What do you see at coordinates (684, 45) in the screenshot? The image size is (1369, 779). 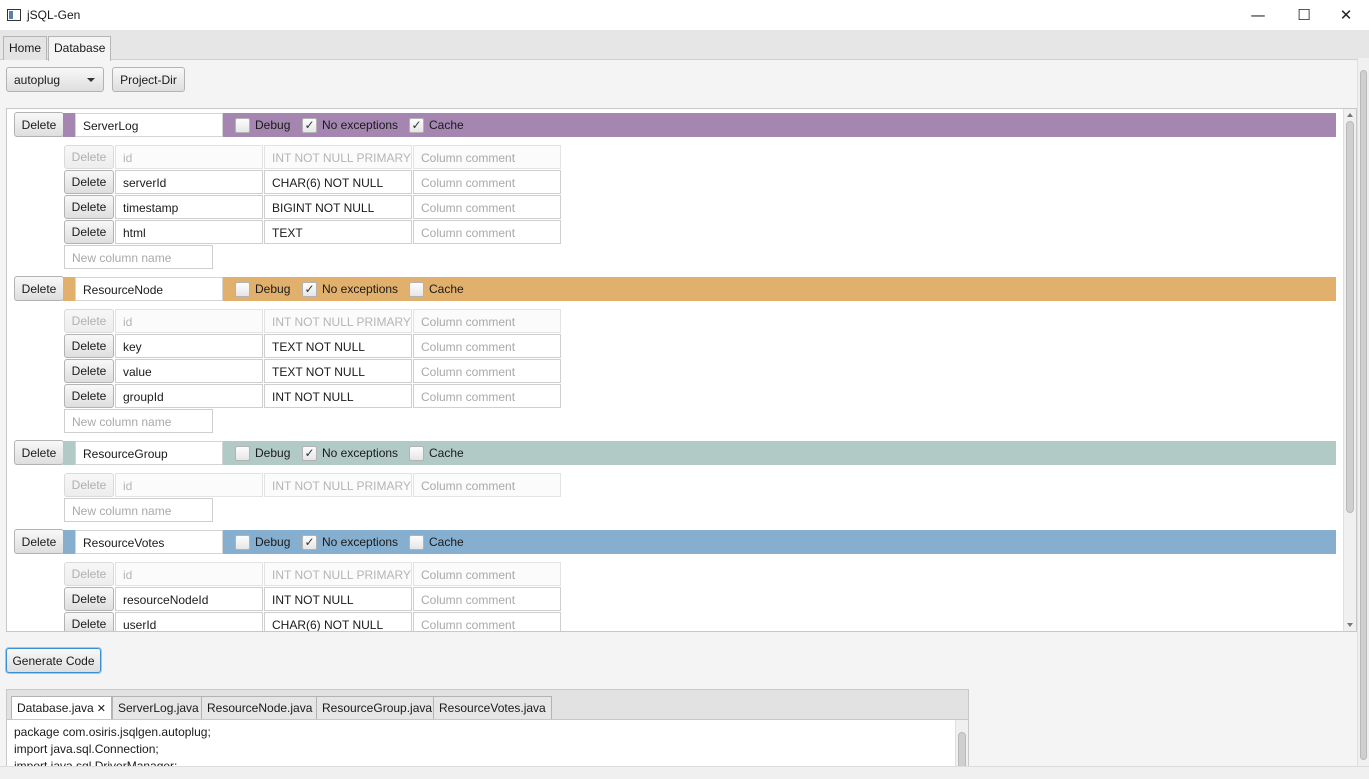 I see `main-tab-bar: Home Database` at bounding box center [684, 45].